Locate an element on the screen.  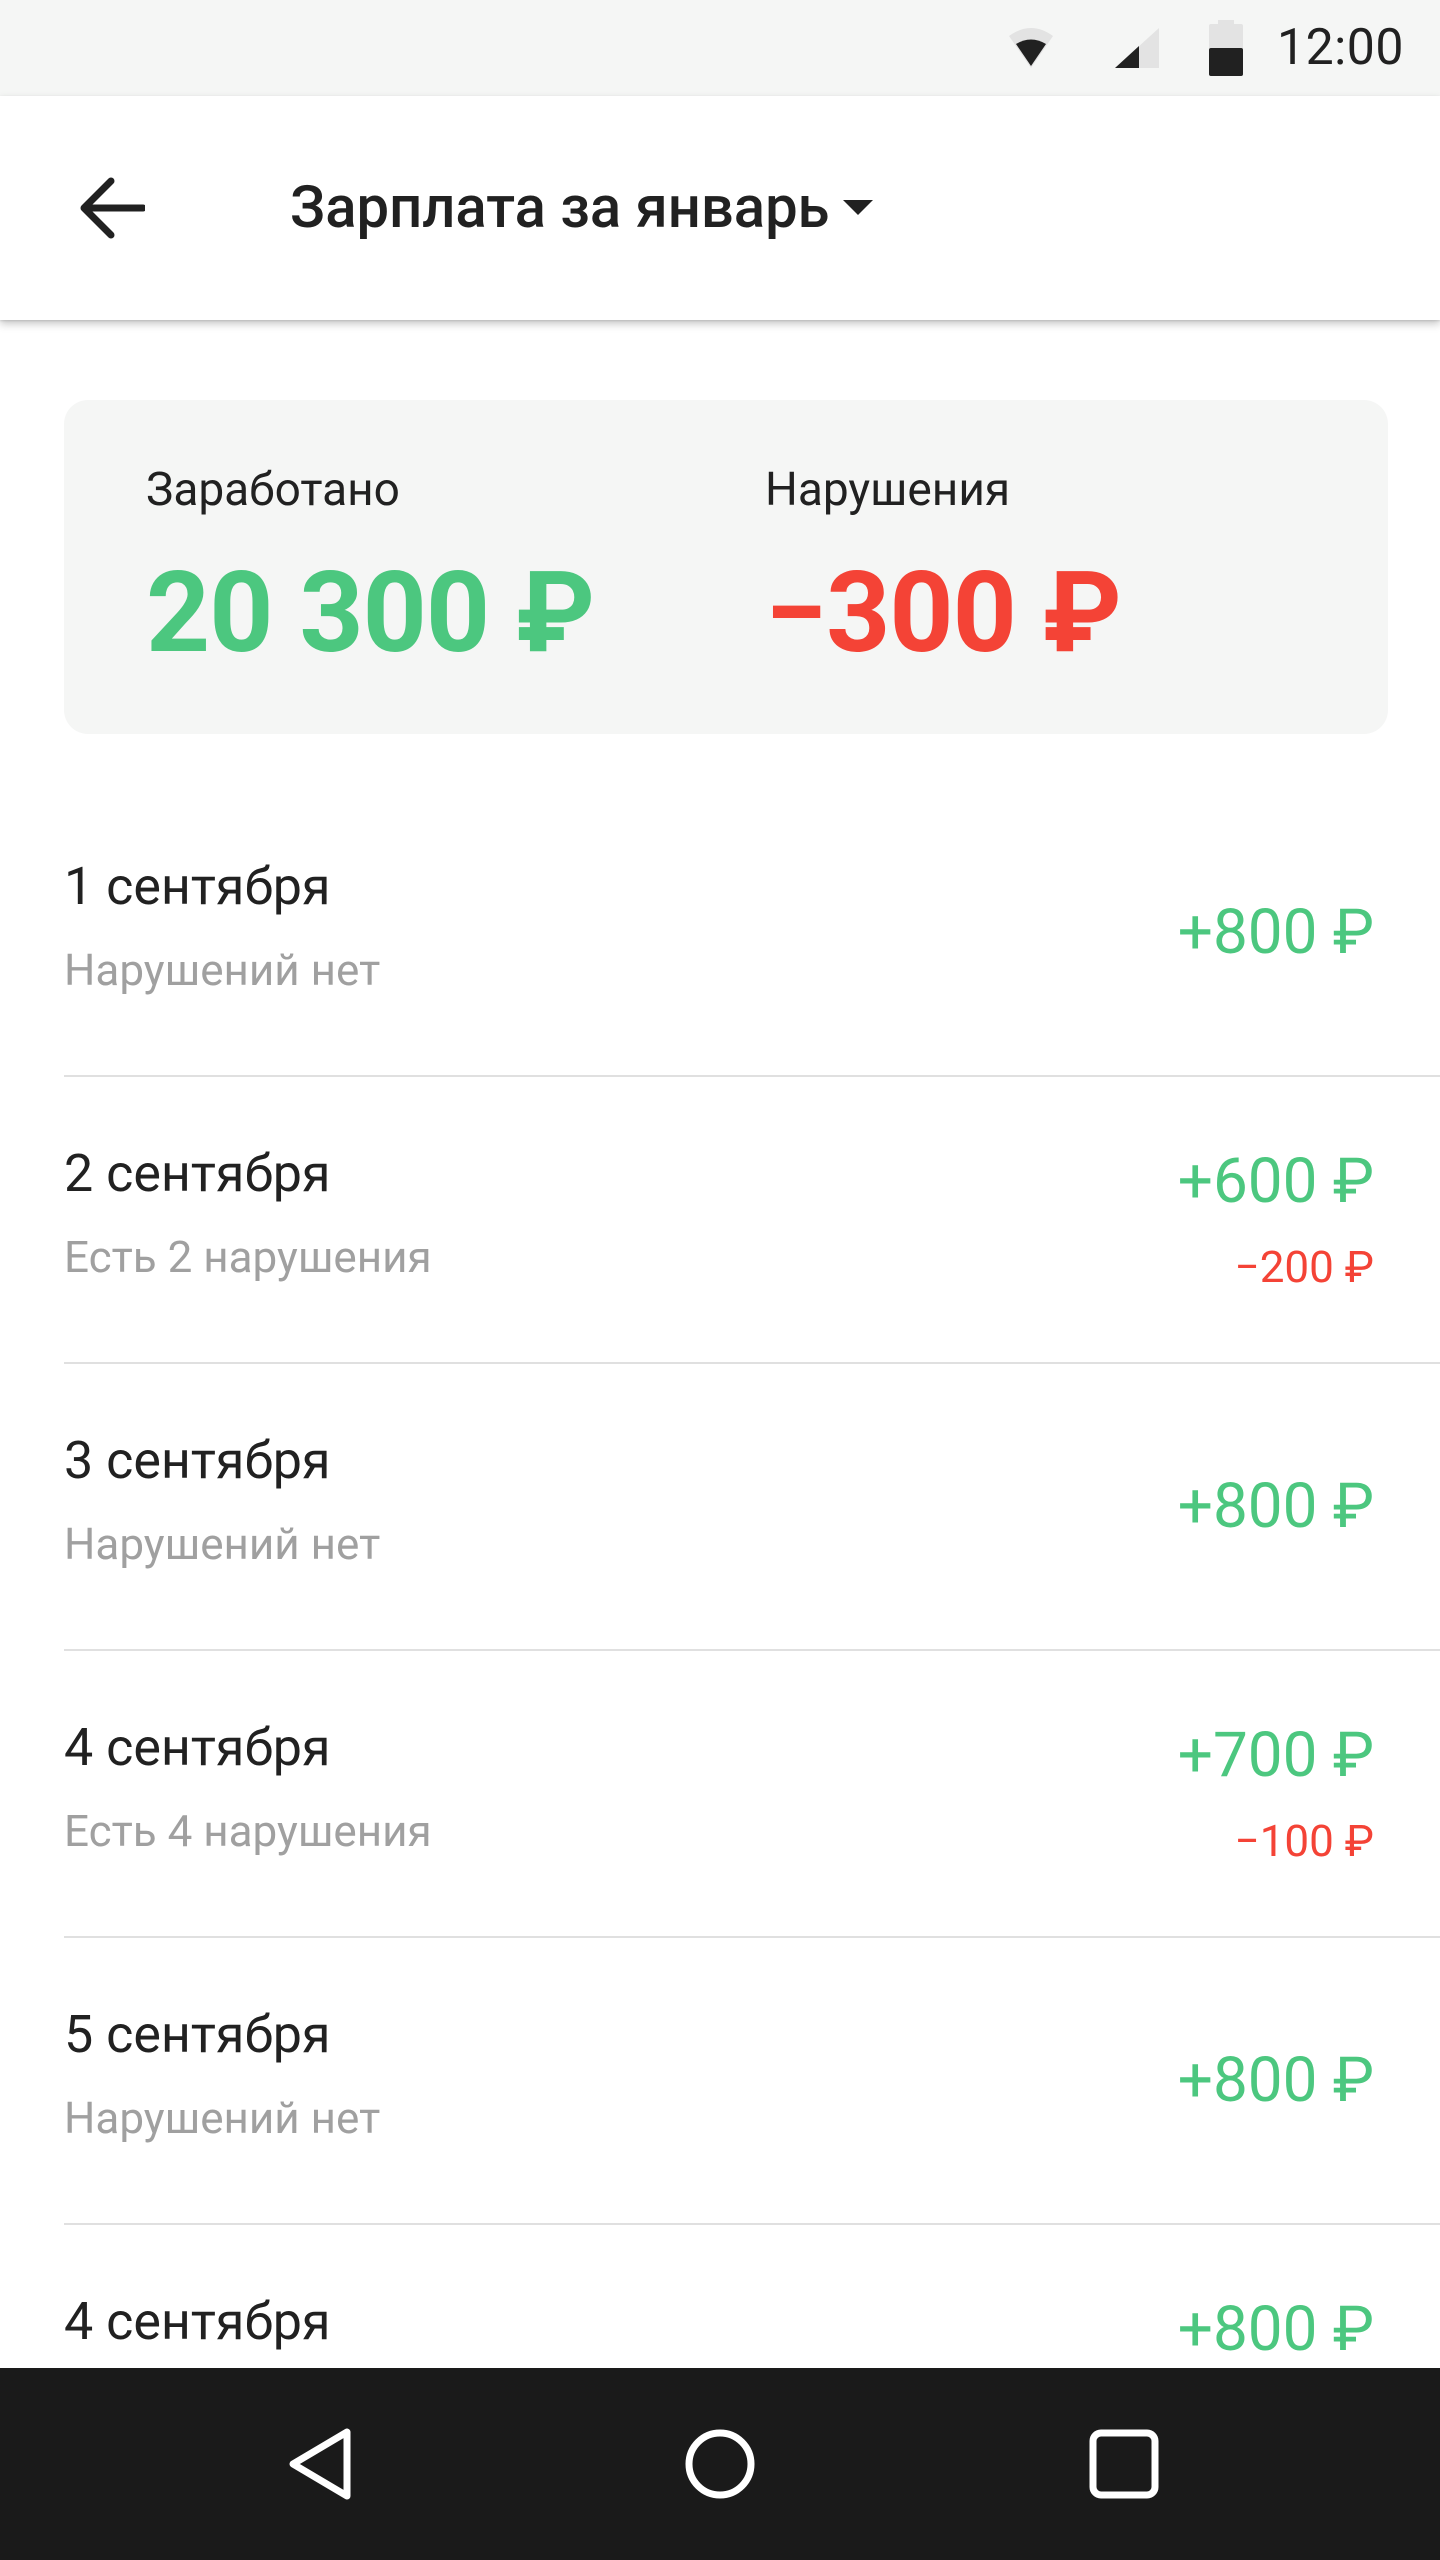
earned-label: Заработано is located at coordinates (273, 490).